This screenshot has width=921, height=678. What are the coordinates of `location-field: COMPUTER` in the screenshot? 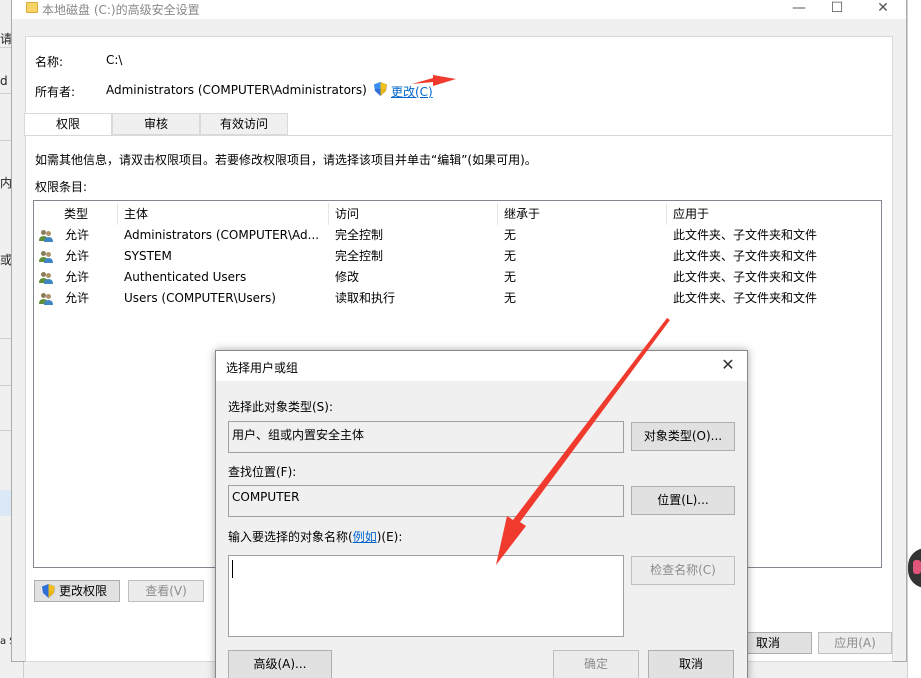 It's located at (426, 501).